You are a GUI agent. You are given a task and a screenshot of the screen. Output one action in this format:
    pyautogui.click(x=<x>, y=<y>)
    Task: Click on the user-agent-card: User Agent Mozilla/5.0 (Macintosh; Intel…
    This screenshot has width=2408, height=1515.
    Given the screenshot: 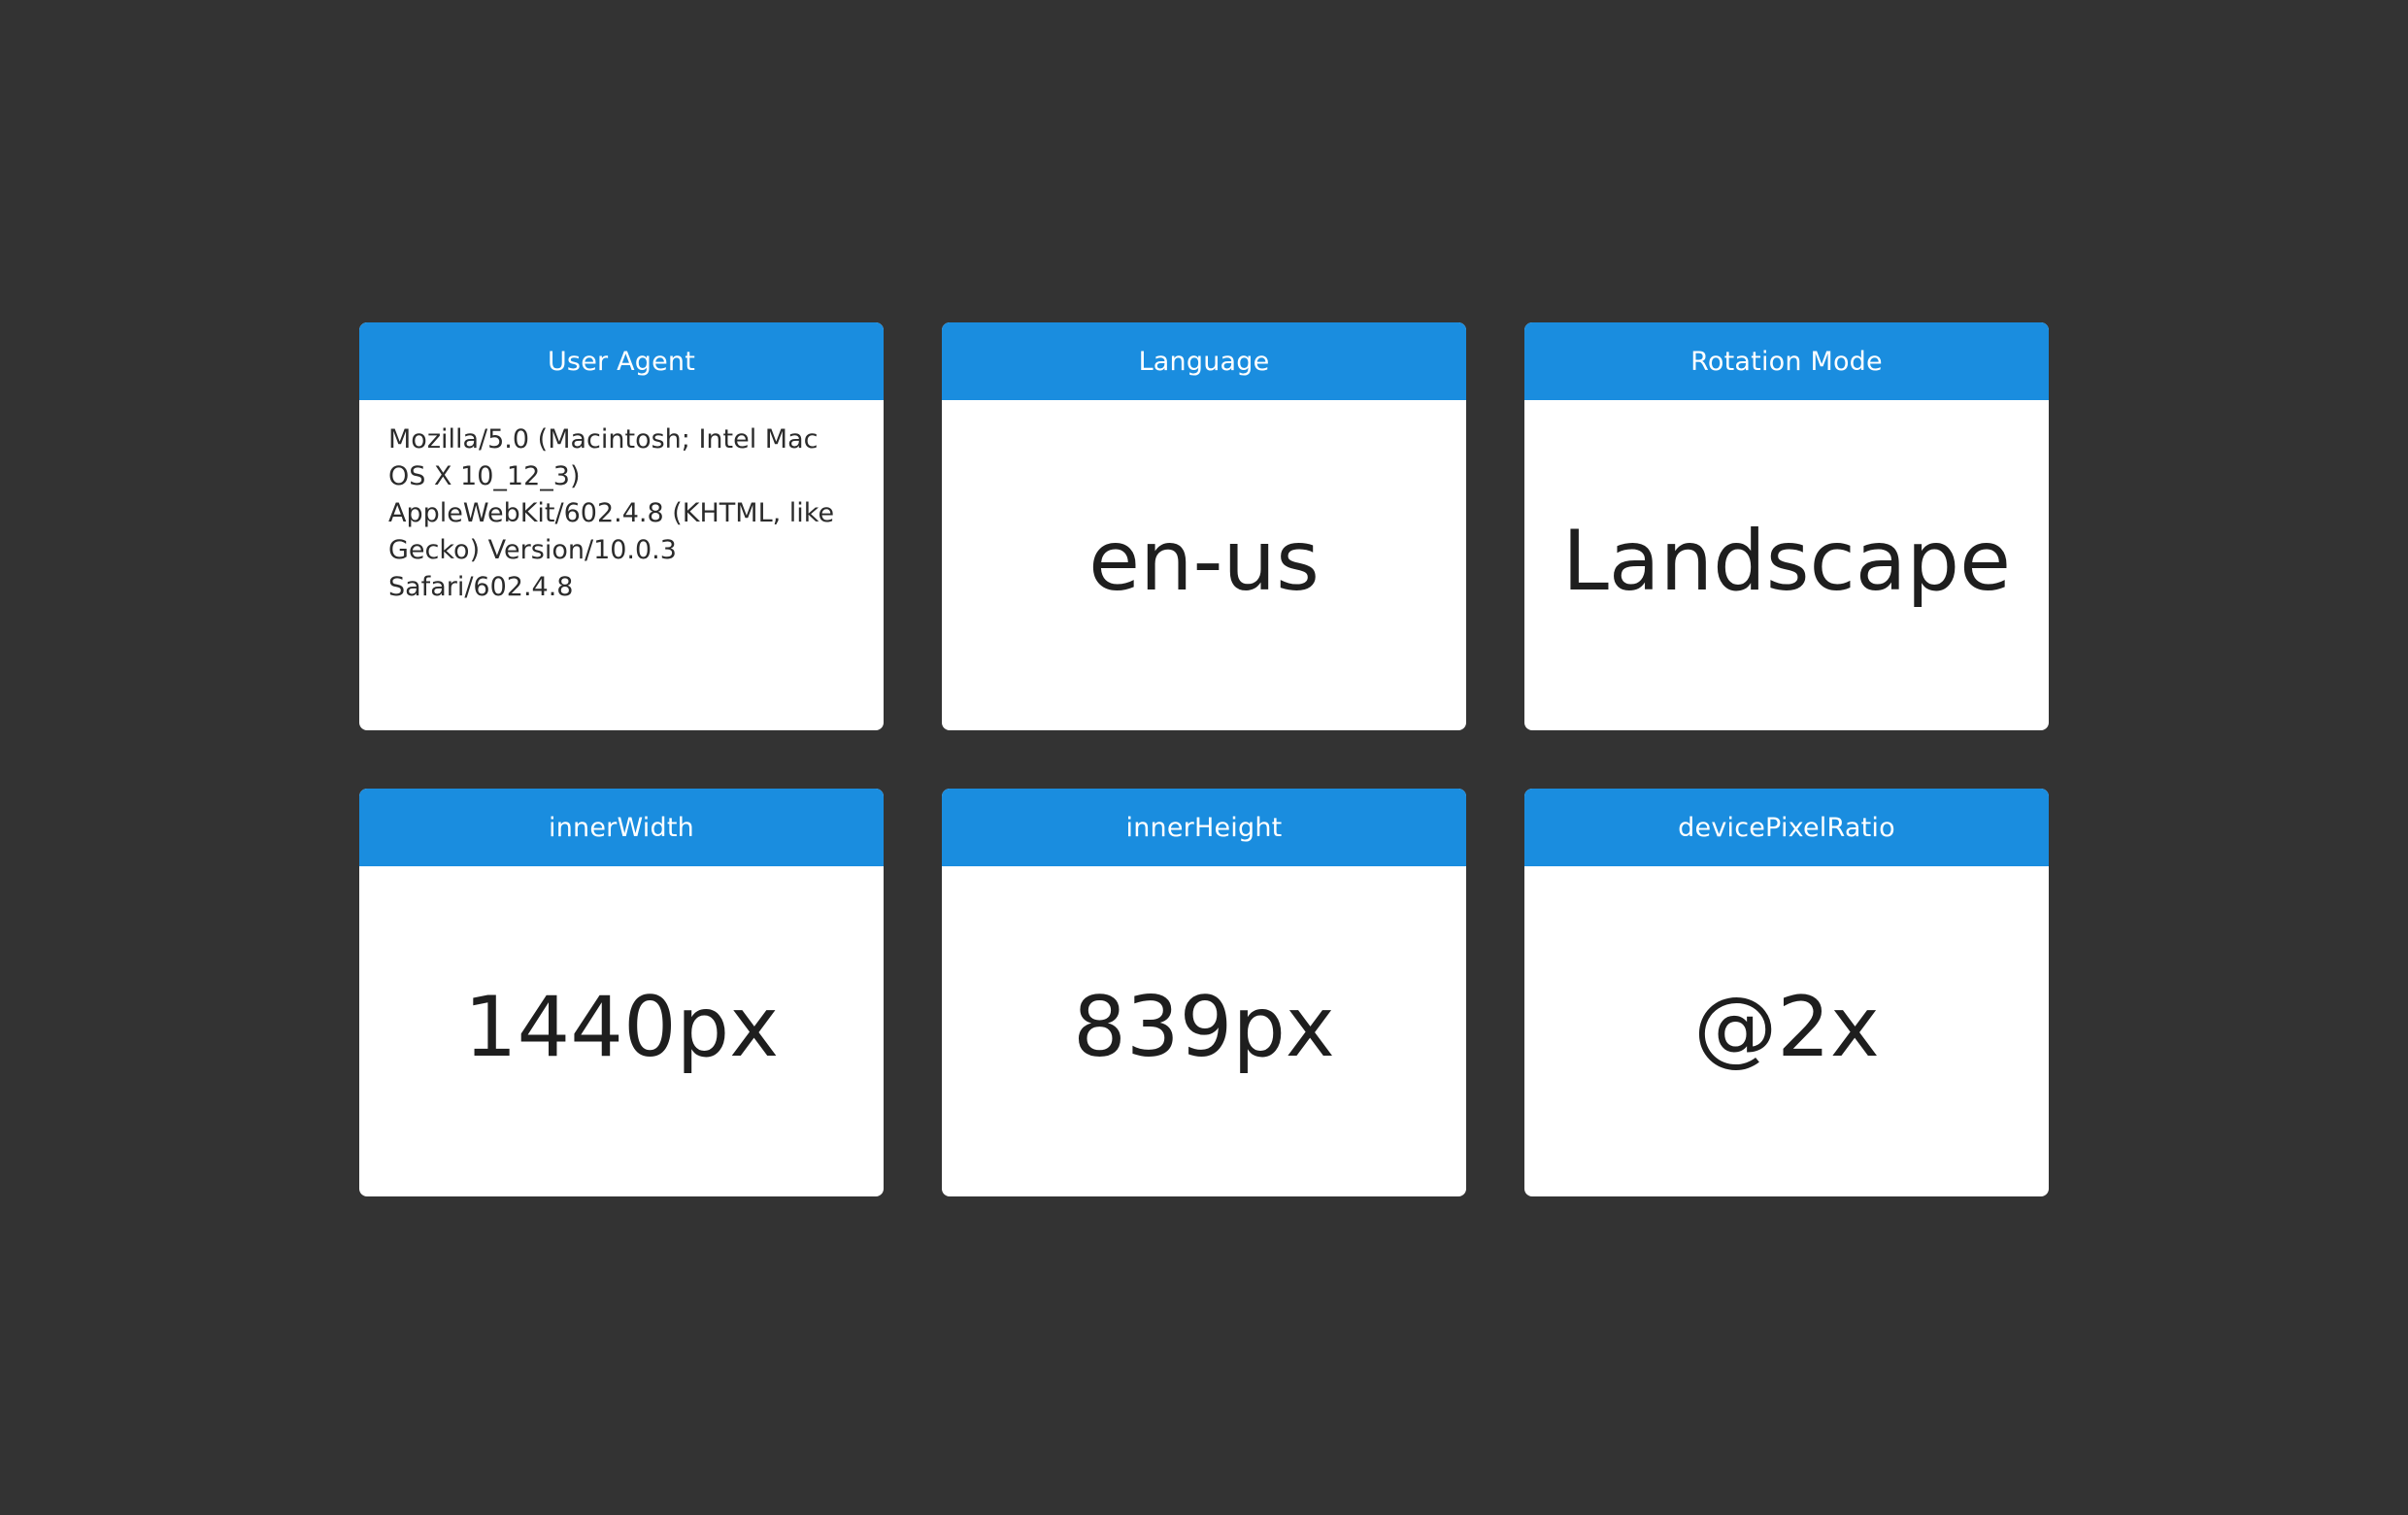 What is the action you would take?
    pyautogui.click(x=622, y=526)
    